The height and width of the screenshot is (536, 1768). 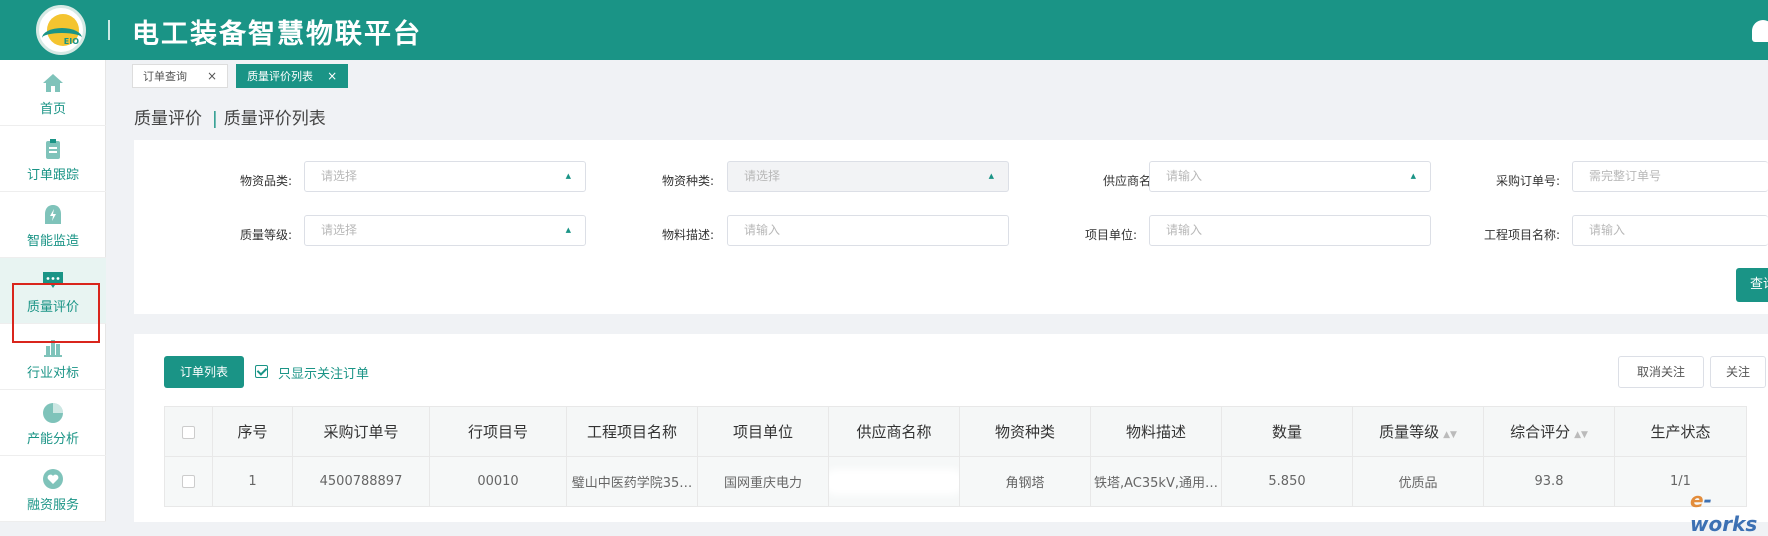 I want to click on material-category-select: 请选择 ▲, so click(x=445, y=176).